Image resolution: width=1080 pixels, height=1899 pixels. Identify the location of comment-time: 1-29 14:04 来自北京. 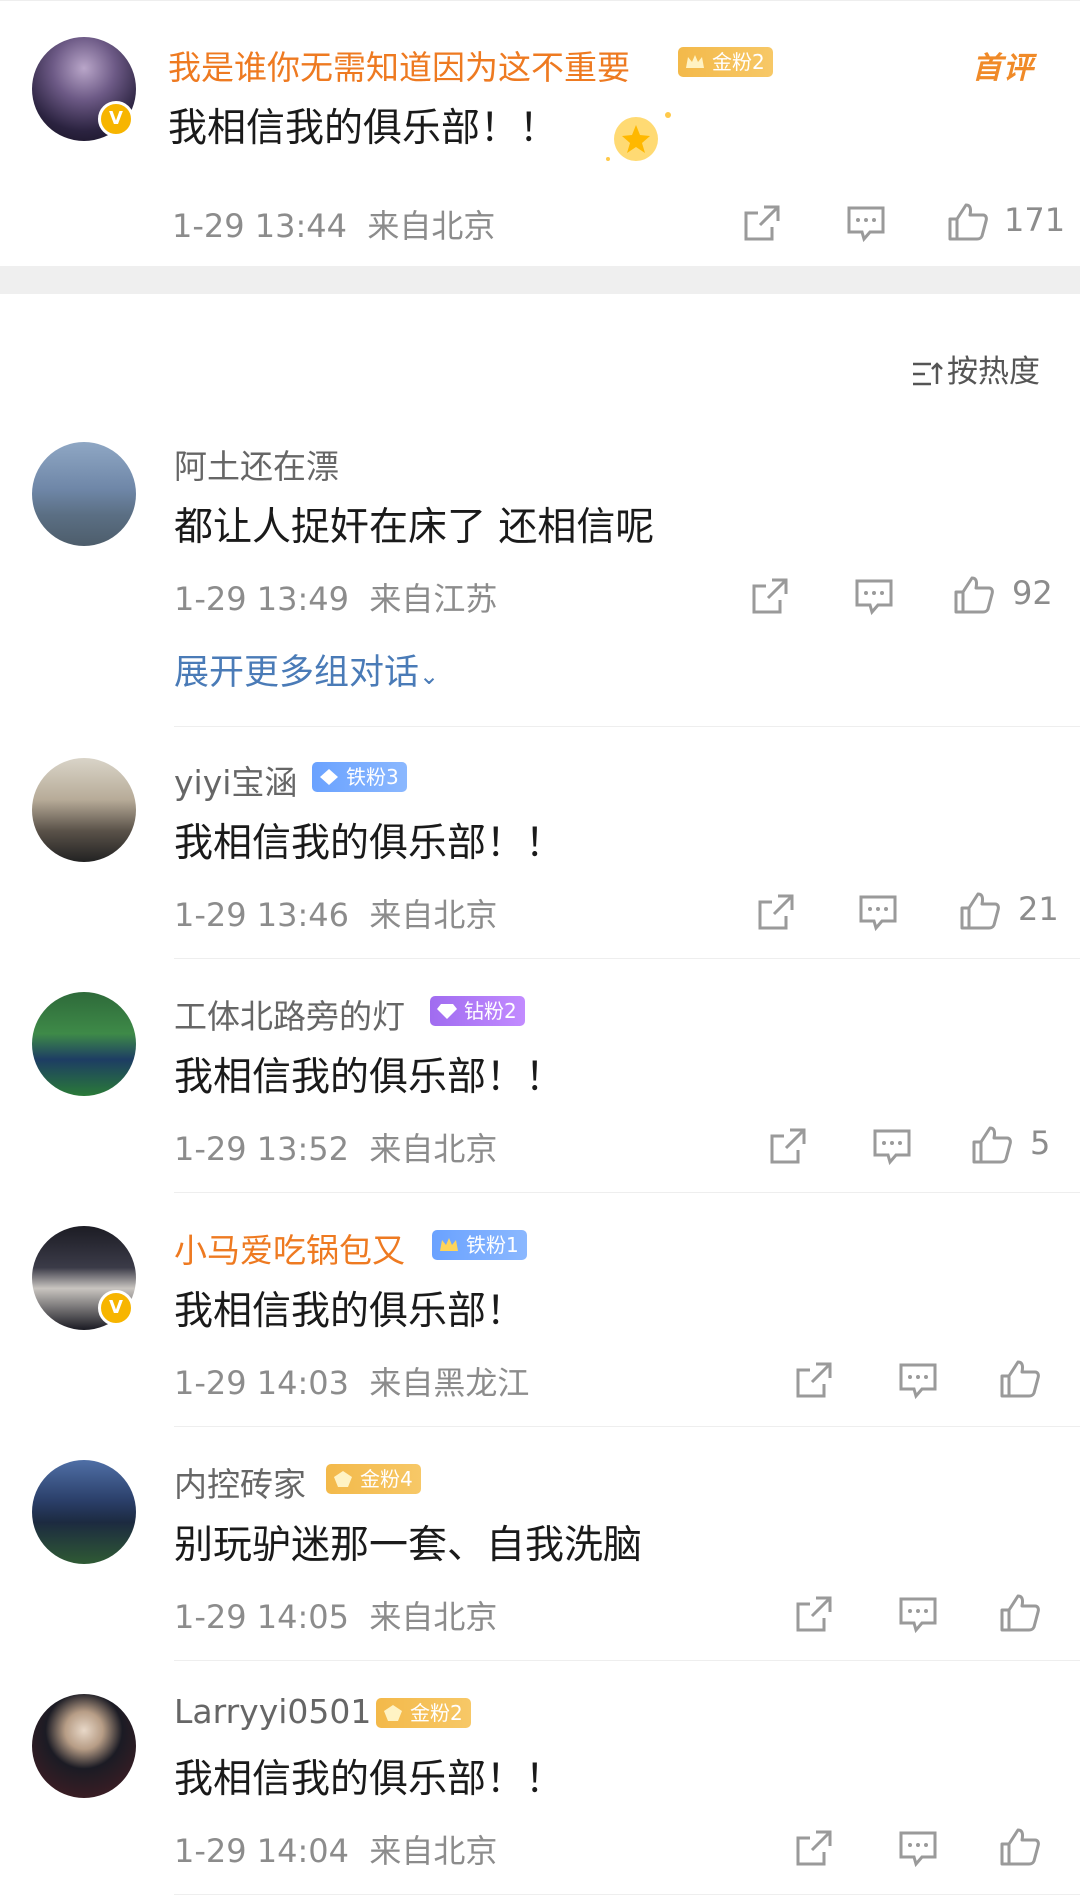
(336, 1851).